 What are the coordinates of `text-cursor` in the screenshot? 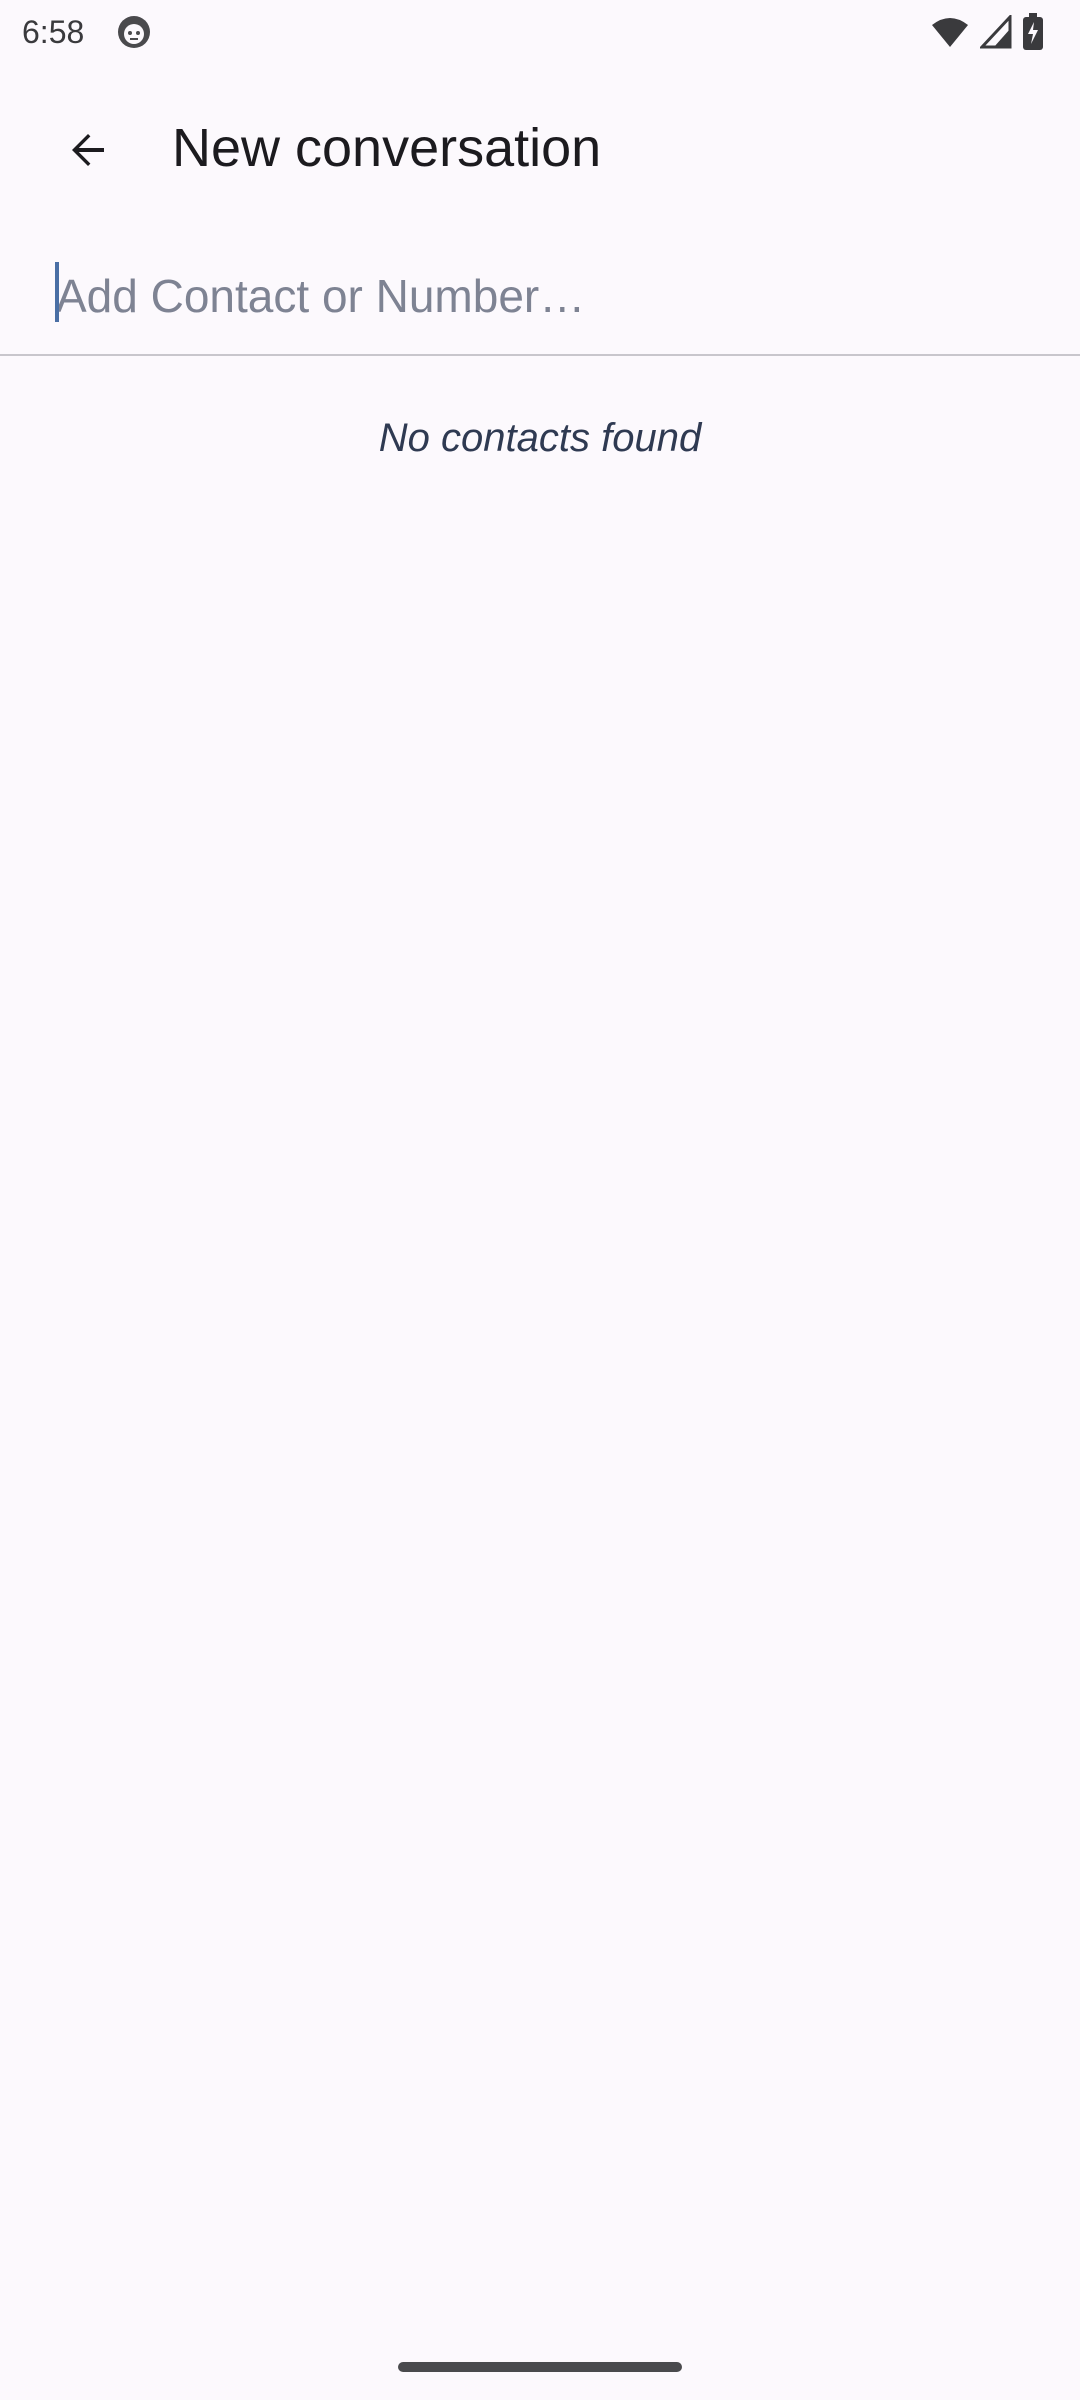 It's located at (57, 292).